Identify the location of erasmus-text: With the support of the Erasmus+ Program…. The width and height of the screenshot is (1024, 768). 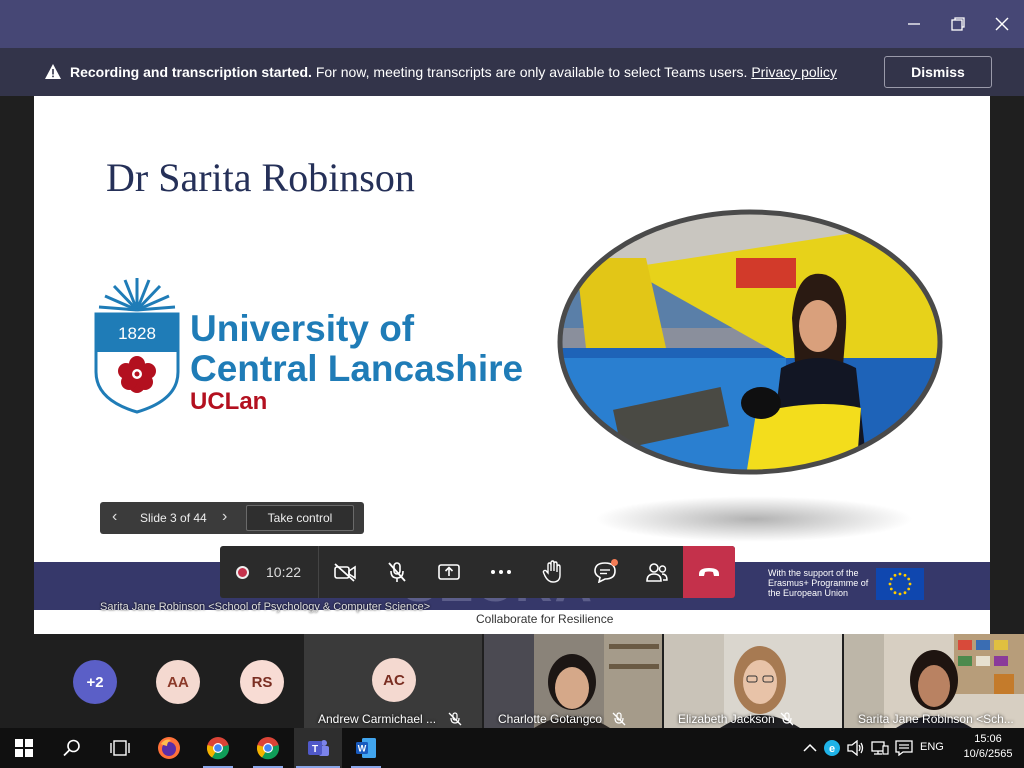
(818, 583).